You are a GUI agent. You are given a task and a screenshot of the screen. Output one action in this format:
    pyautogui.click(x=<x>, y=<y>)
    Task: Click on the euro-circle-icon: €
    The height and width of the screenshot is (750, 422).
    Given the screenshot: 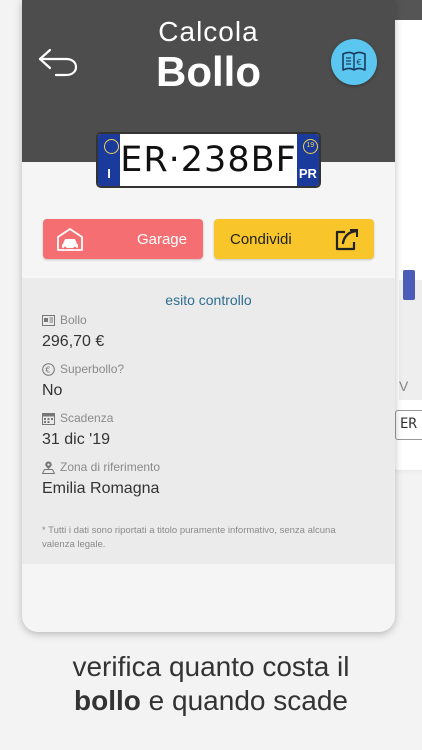 What is the action you would take?
    pyautogui.click(x=48, y=369)
    